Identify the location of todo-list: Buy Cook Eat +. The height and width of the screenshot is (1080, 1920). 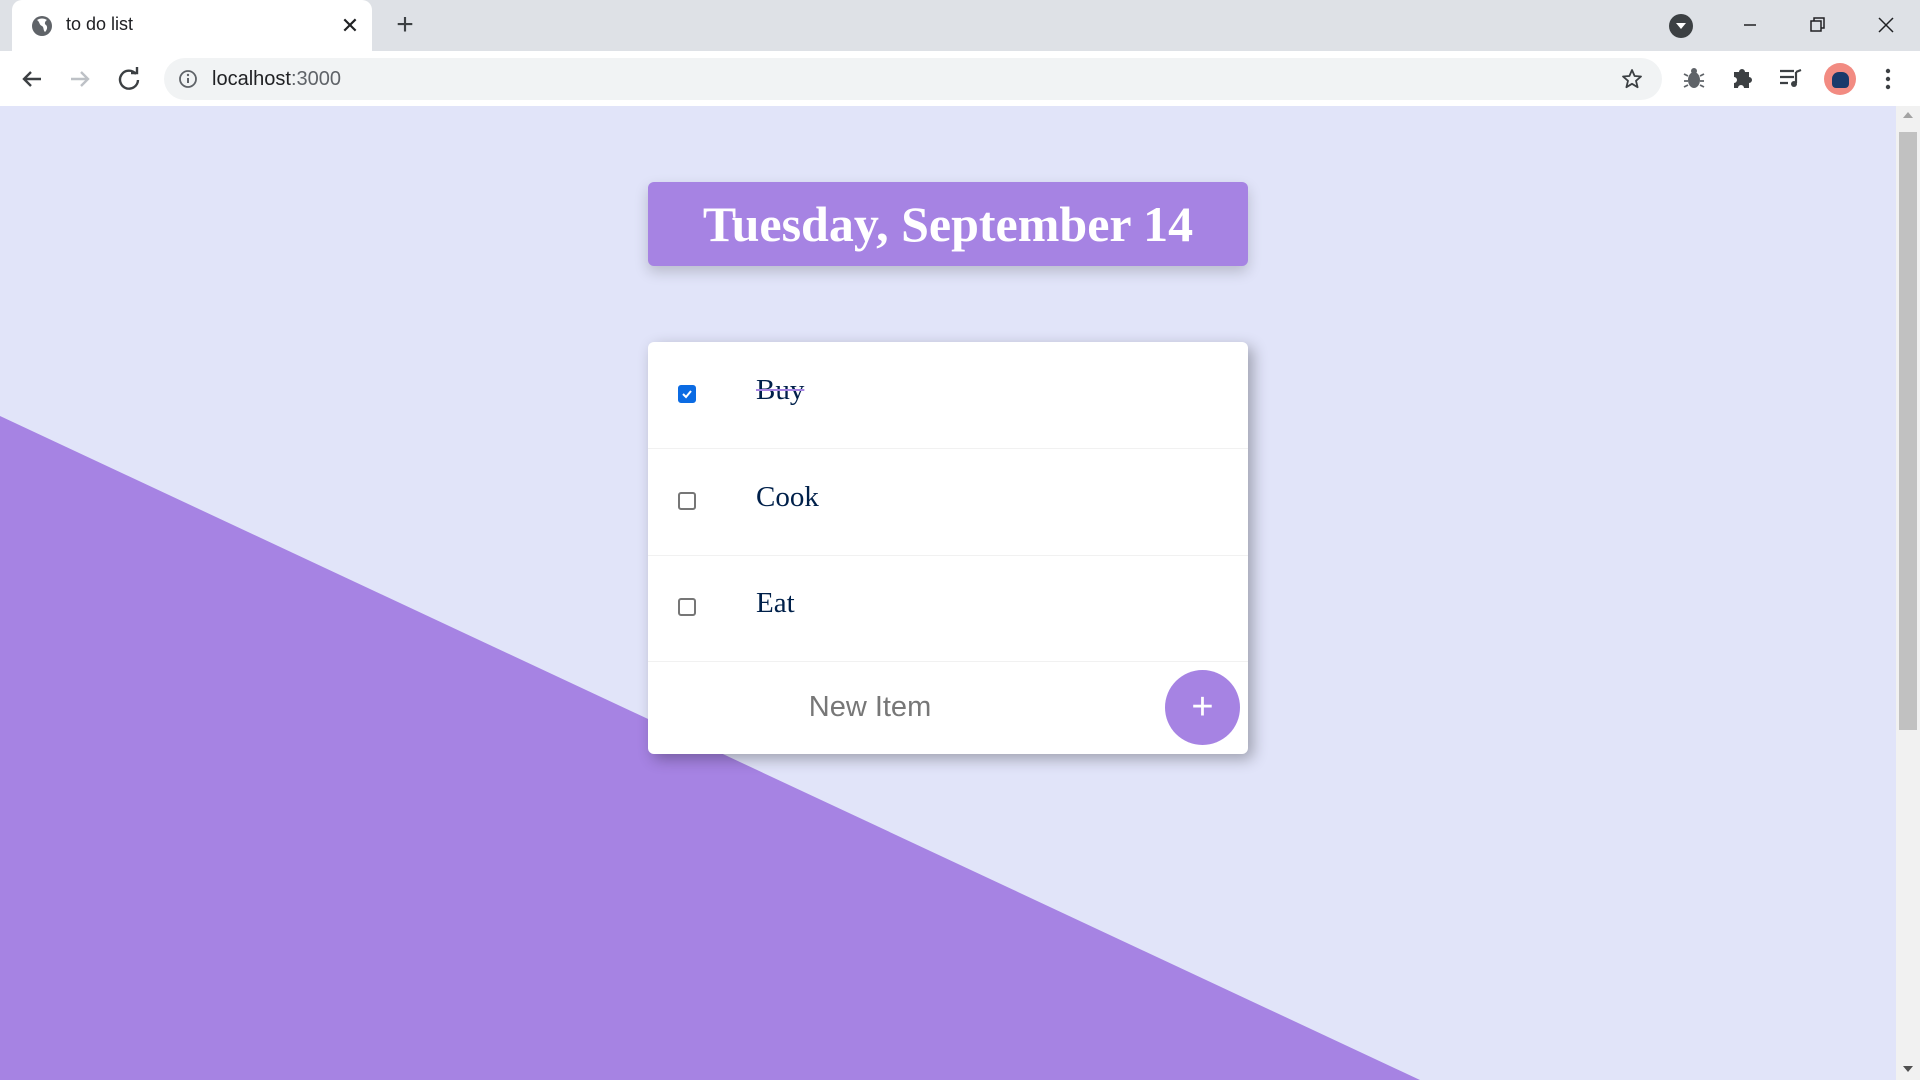
(948, 548).